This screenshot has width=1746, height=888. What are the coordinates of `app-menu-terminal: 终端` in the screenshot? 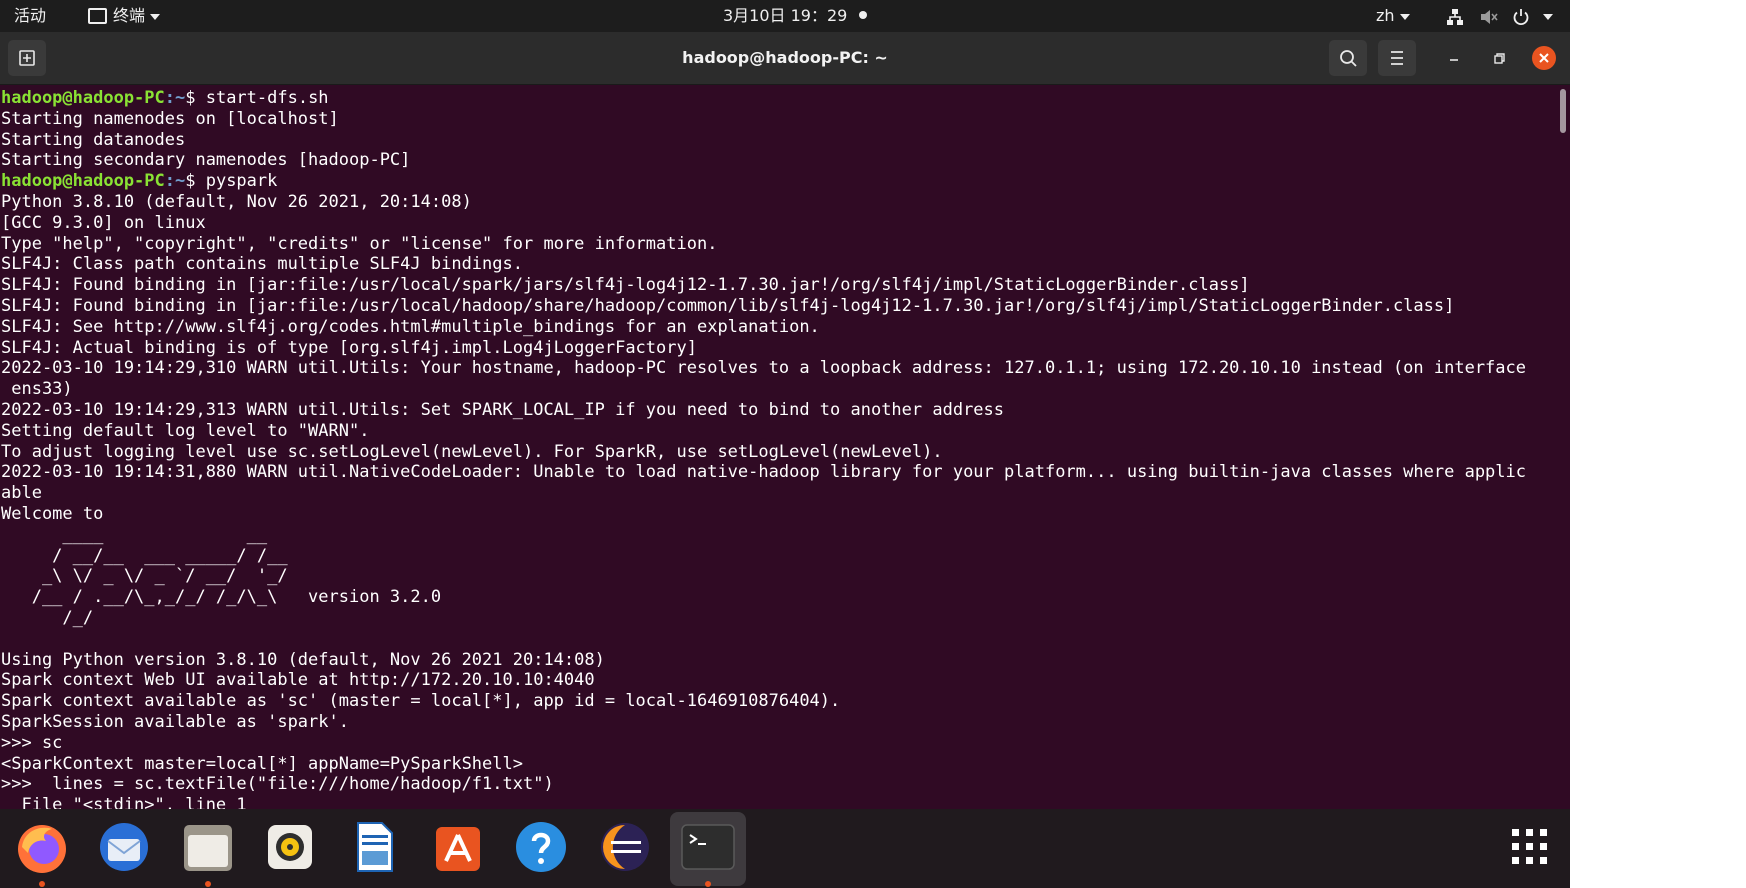 It's located at (124, 16).